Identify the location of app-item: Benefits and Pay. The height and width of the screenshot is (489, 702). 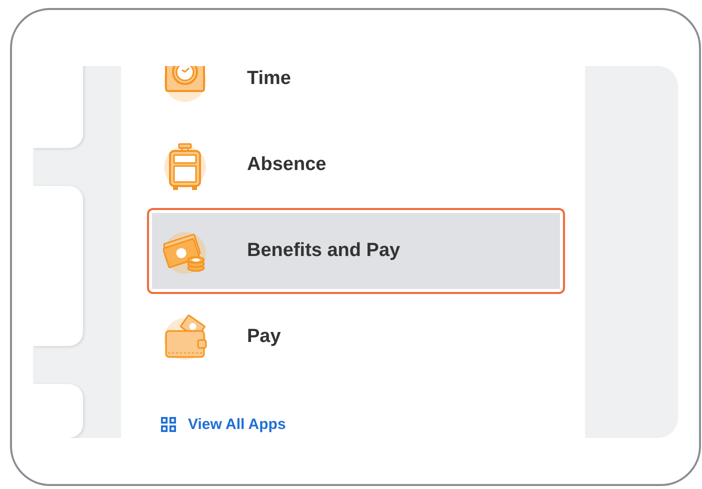
(356, 251).